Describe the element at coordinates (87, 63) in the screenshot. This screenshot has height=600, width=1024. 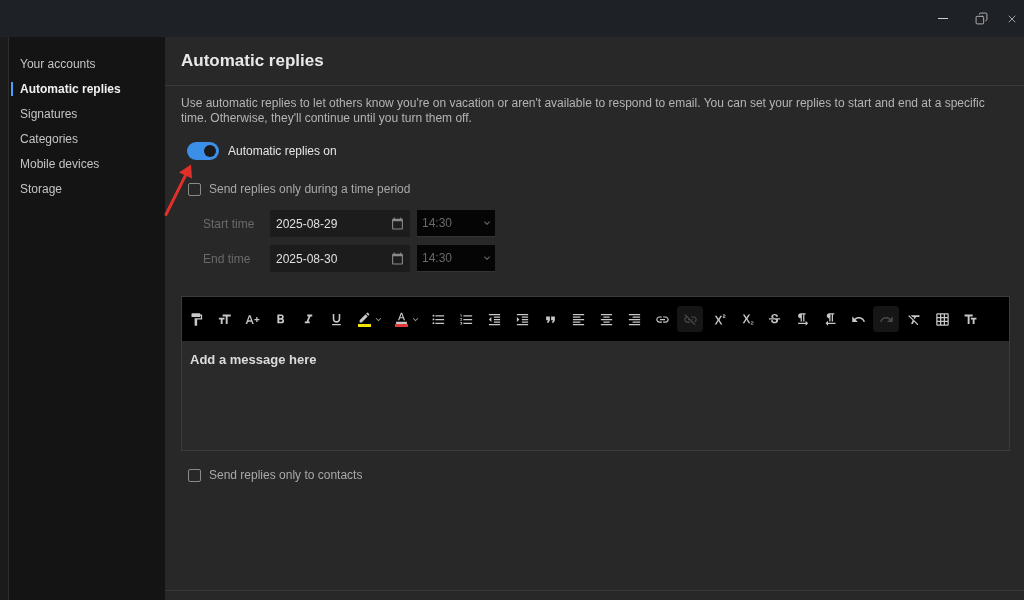
I see `sidebar-item: Your accounts` at that location.